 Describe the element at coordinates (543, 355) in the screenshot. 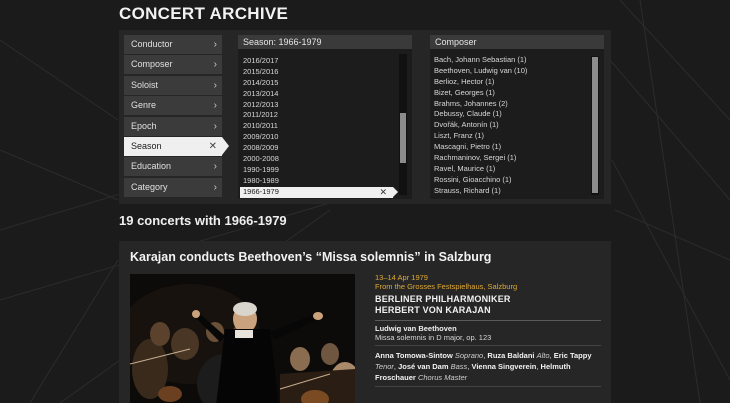

I see `performer-role: Alto` at that location.